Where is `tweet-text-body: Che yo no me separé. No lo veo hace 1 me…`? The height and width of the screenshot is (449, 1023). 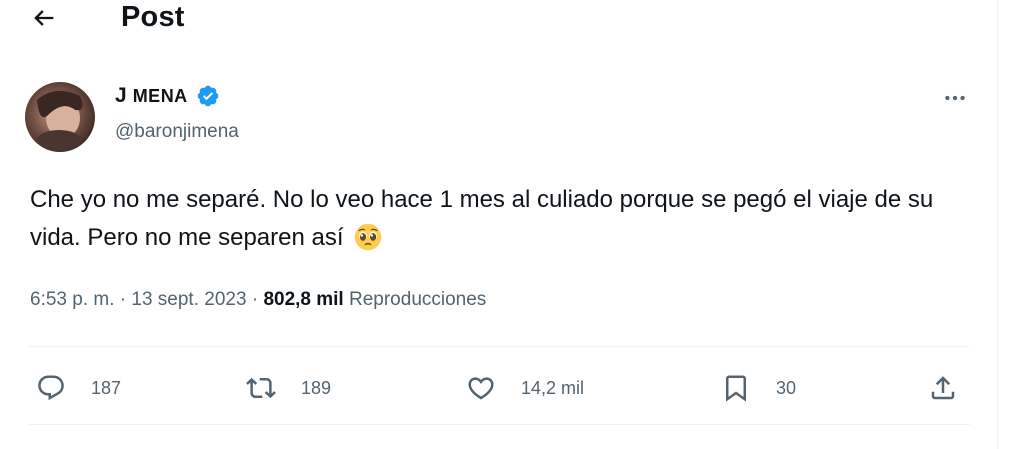
tweet-text-body: Che yo no me separé. No lo veo hace 1 me… is located at coordinates (482, 218).